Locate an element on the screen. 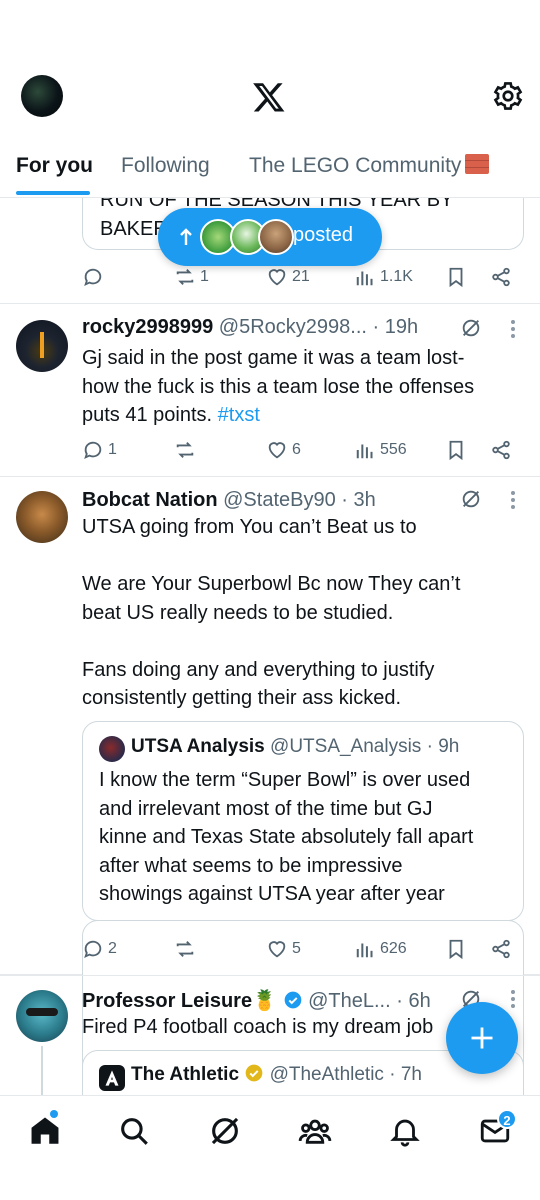 The height and width of the screenshot is (1200, 540). text-line: showings against UTSA year after year is located at coordinates (272, 894).